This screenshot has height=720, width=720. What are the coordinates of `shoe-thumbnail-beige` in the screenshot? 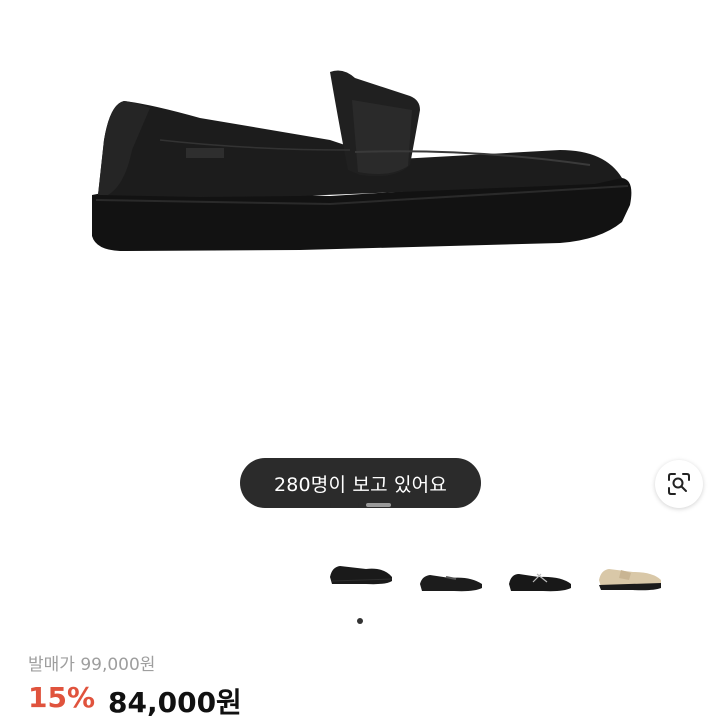 It's located at (630, 580).